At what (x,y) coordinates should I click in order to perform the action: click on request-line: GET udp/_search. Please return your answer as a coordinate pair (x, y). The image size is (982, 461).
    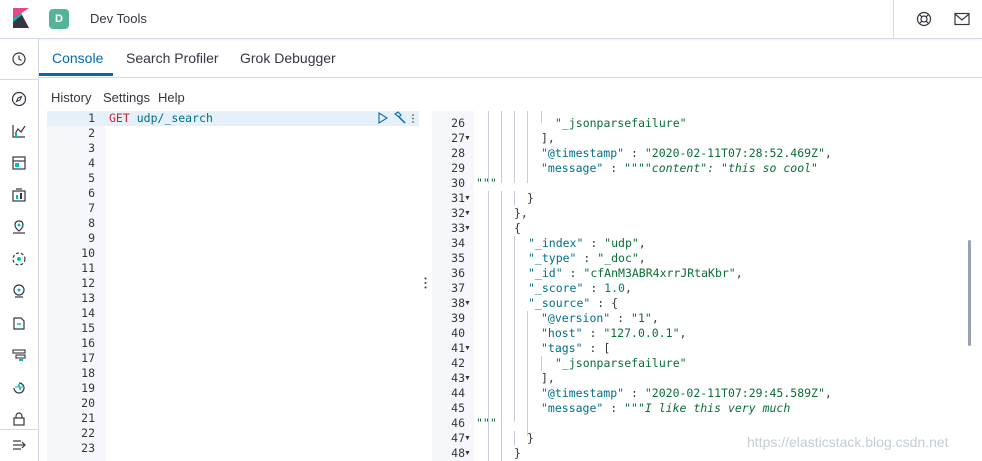
    Looking at the image, I should click on (161, 118).